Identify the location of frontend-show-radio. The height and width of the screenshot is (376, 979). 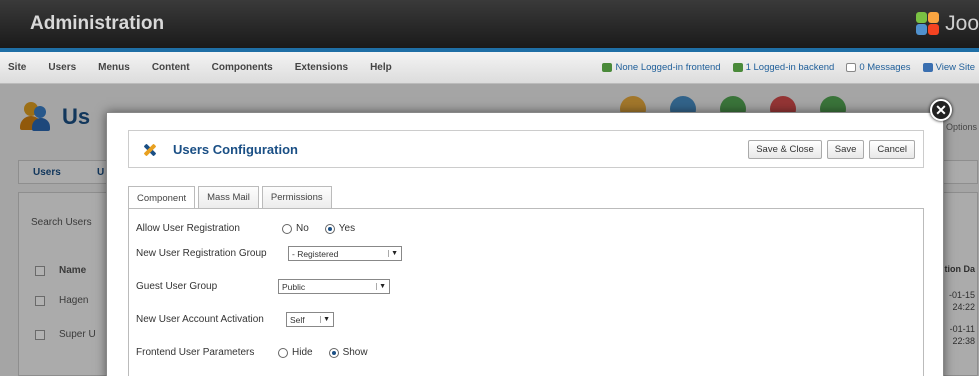
(333, 352).